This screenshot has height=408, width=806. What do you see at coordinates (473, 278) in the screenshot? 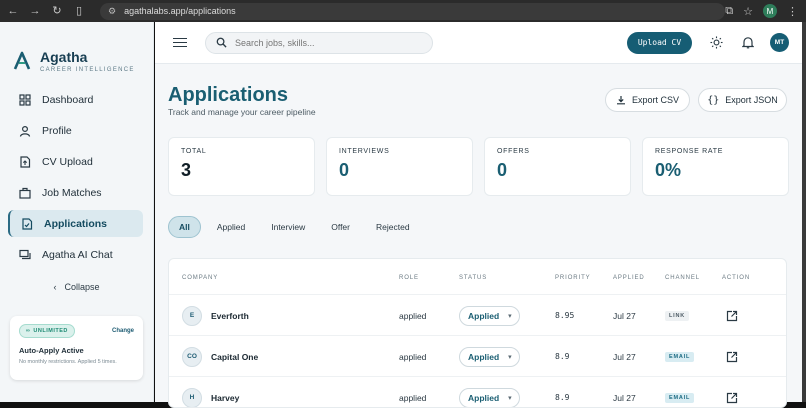
I see `column-header-status: STATUS` at bounding box center [473, 278].